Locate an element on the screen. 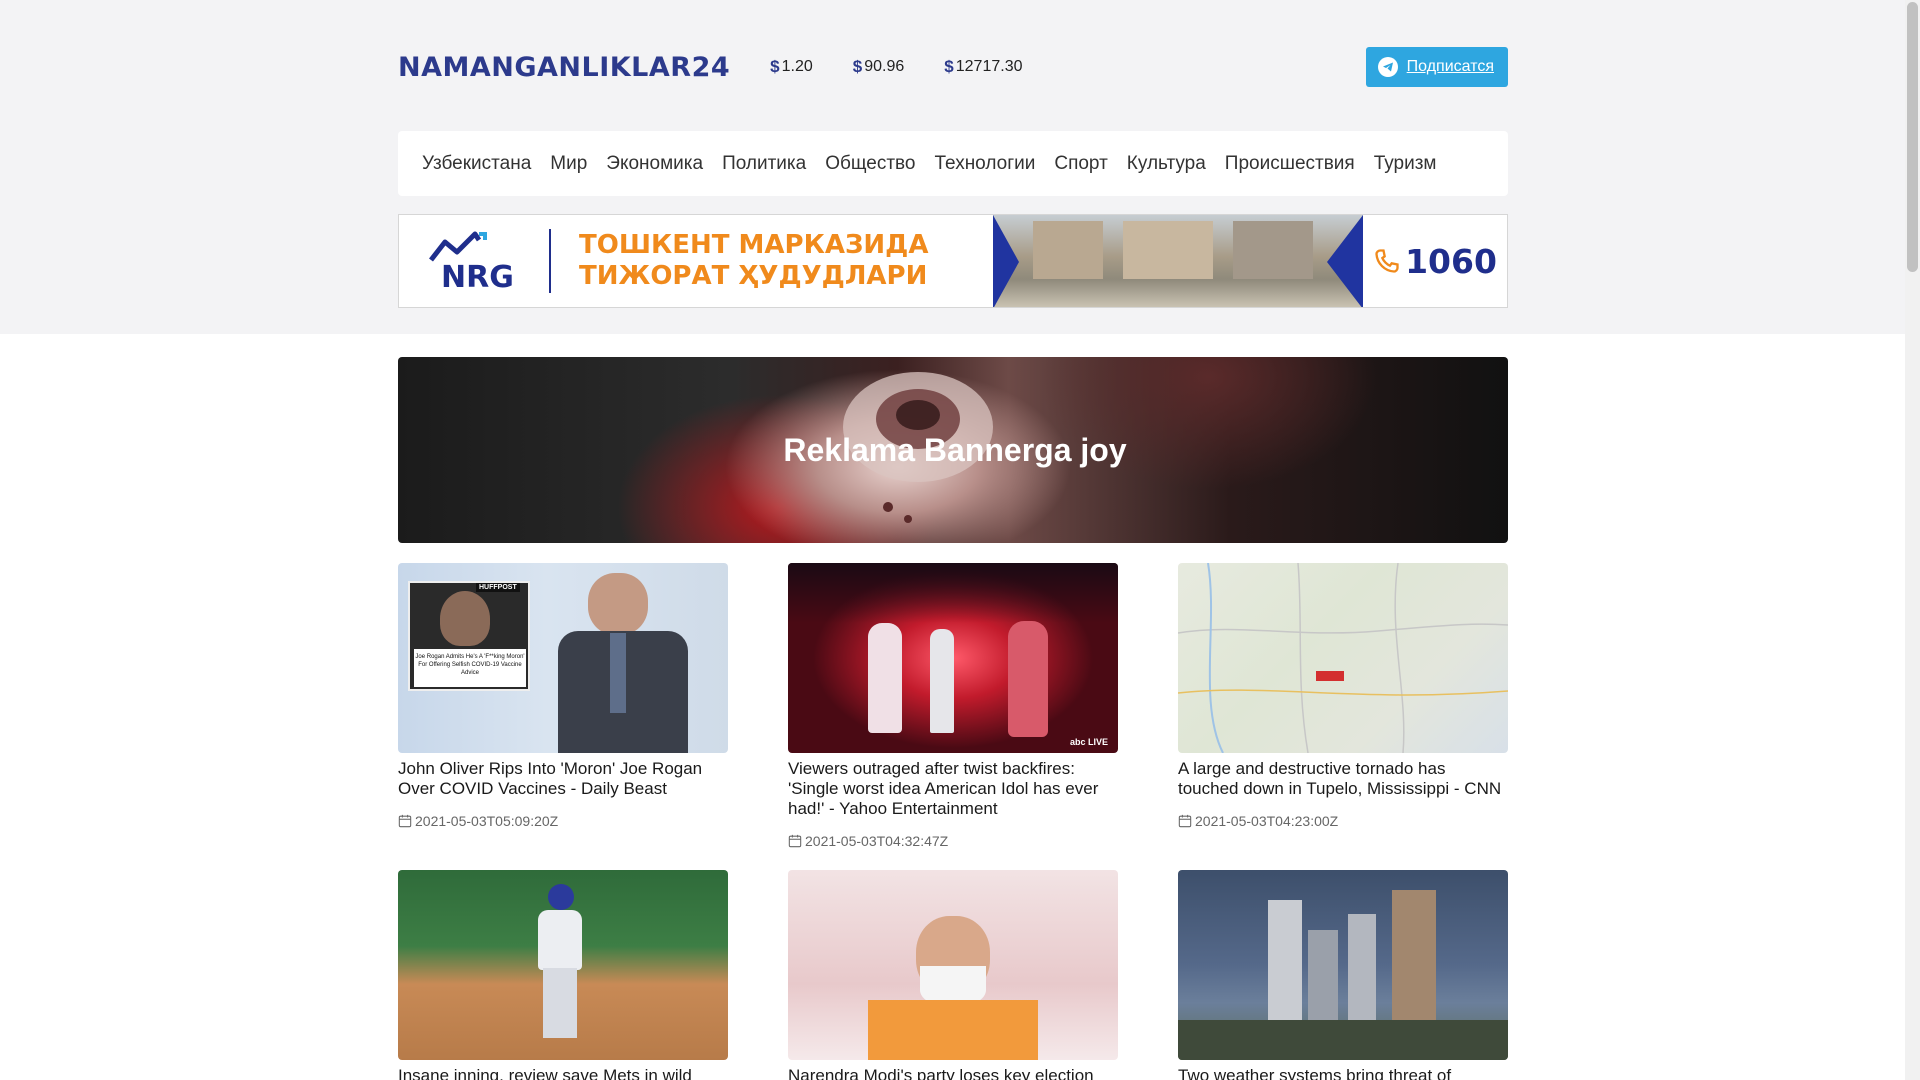 This screenshot has height=1080, width=1920. article-card: Two weather systems bring threat of is located at coordinates (1343, 975).